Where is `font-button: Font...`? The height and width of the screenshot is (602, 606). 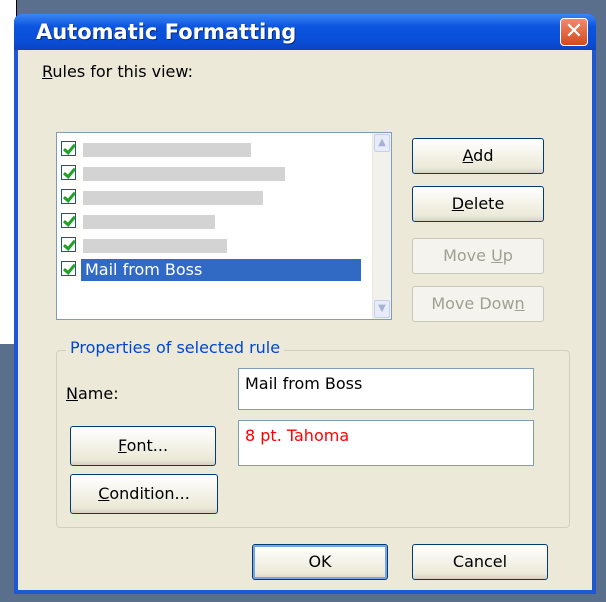
font-button: Font... is located at coordinates (143, 446).